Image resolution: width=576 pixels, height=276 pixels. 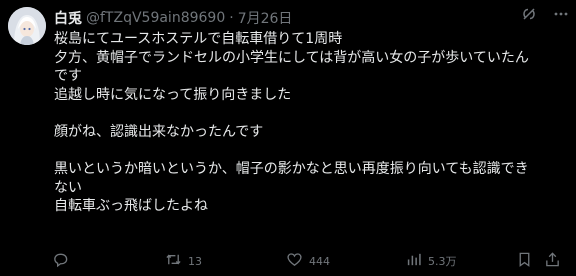 I want to click on repost-count: 13, so click(x=195, y=261).